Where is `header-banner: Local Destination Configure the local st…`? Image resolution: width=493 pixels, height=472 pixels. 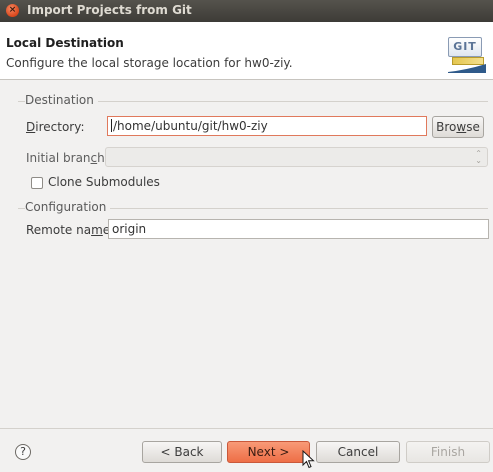 header-banner: Local Destination Configure the local st… is located at coordinates (246, 51).